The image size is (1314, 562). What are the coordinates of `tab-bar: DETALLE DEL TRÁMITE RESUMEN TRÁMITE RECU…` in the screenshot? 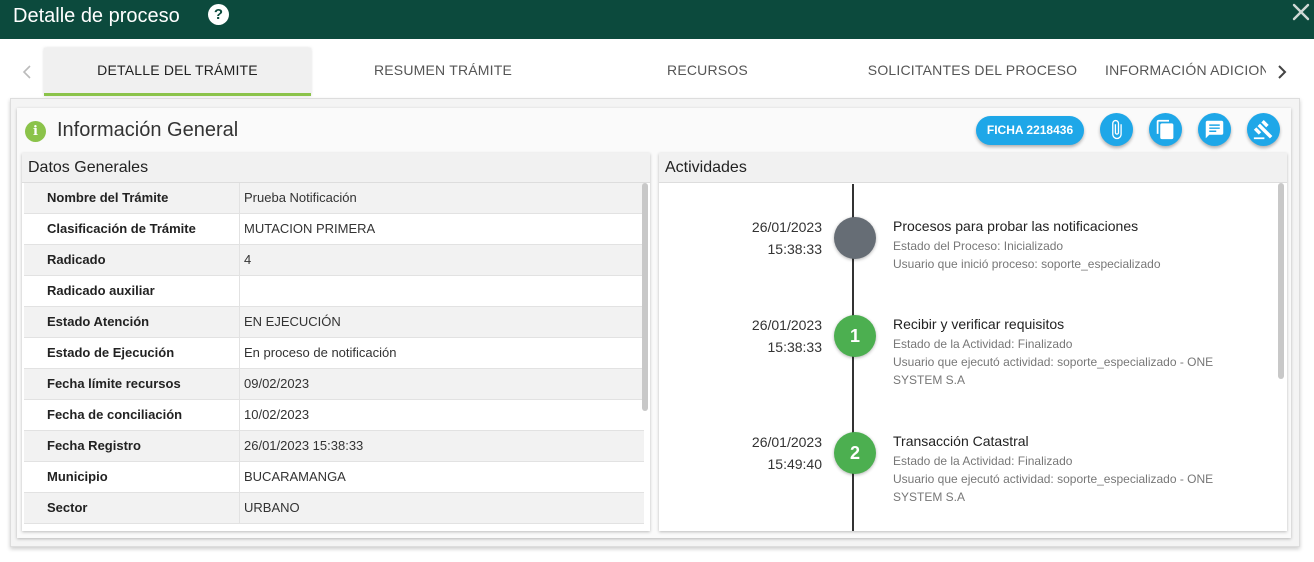 It's located at (657, 73).